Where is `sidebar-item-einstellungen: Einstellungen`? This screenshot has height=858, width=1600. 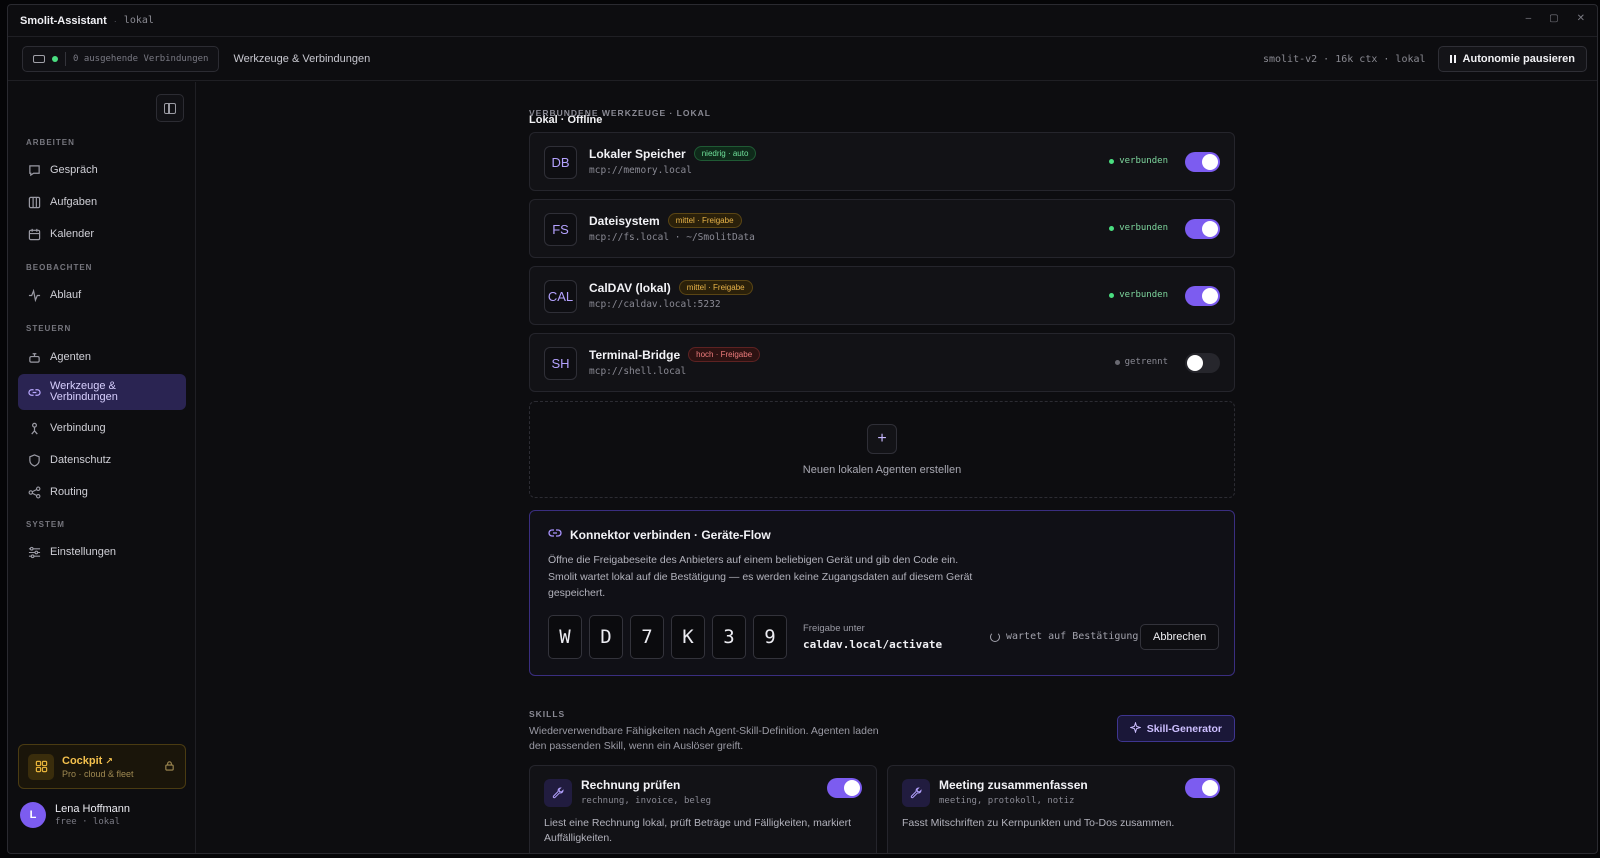
sidebar-item-einstellungen: Einstellungen is located at coordinates (102, 552).